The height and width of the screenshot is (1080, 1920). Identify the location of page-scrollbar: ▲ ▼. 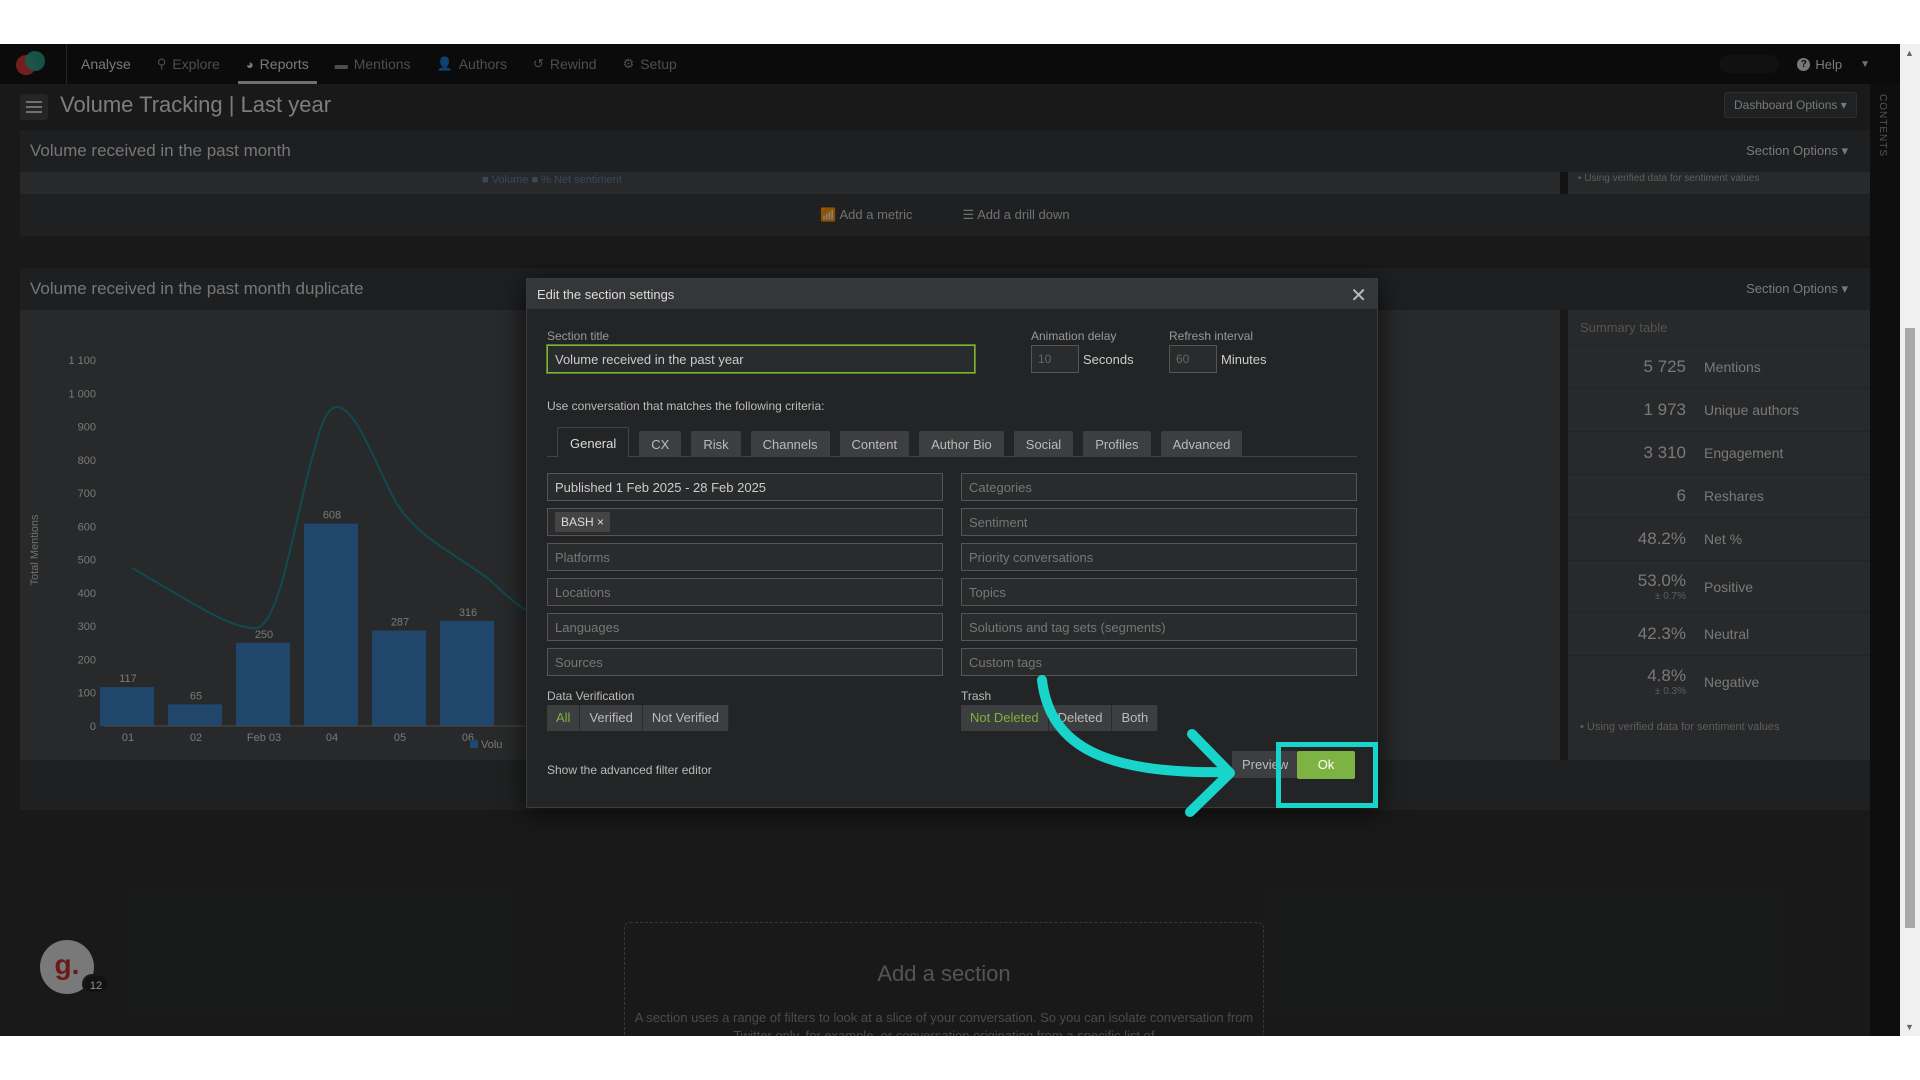
(1910, 540).